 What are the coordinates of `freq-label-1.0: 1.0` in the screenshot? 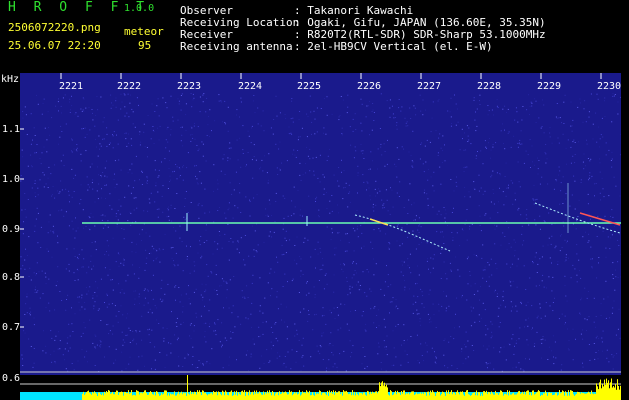 It's located at (11, 179).